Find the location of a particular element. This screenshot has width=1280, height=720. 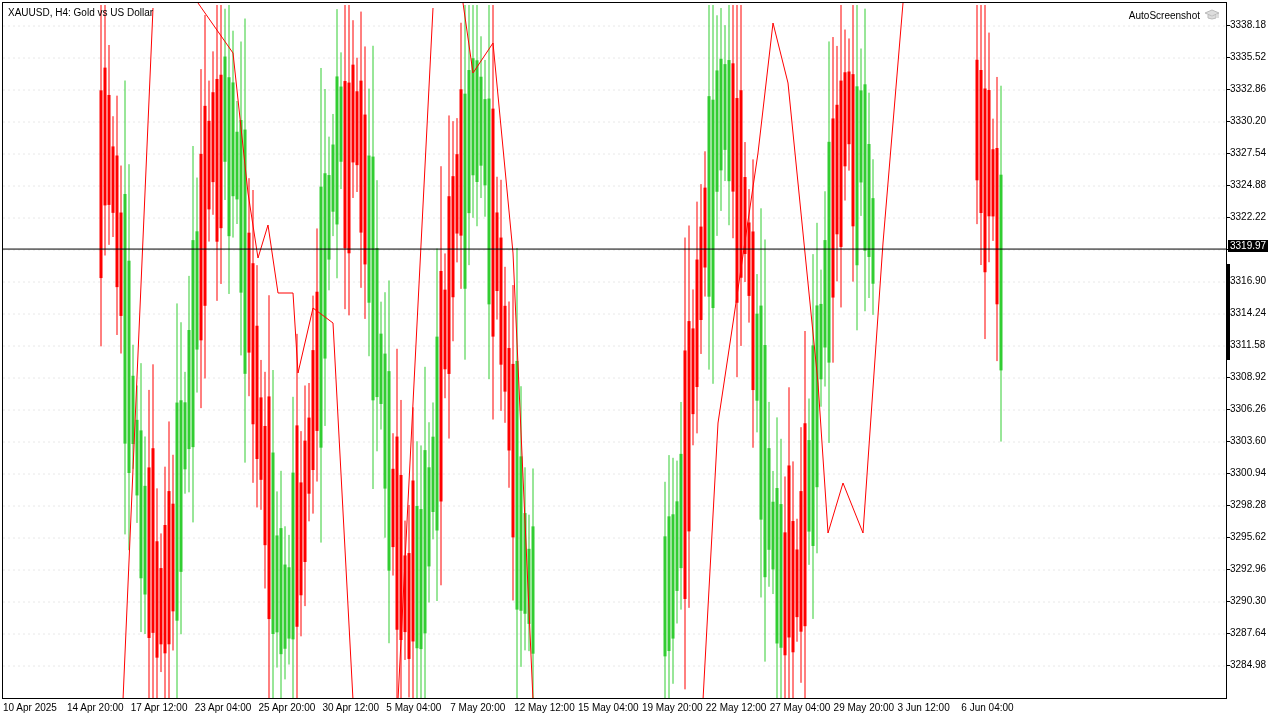

price-label: 3308.92 is located at coordinates (1248, 377).